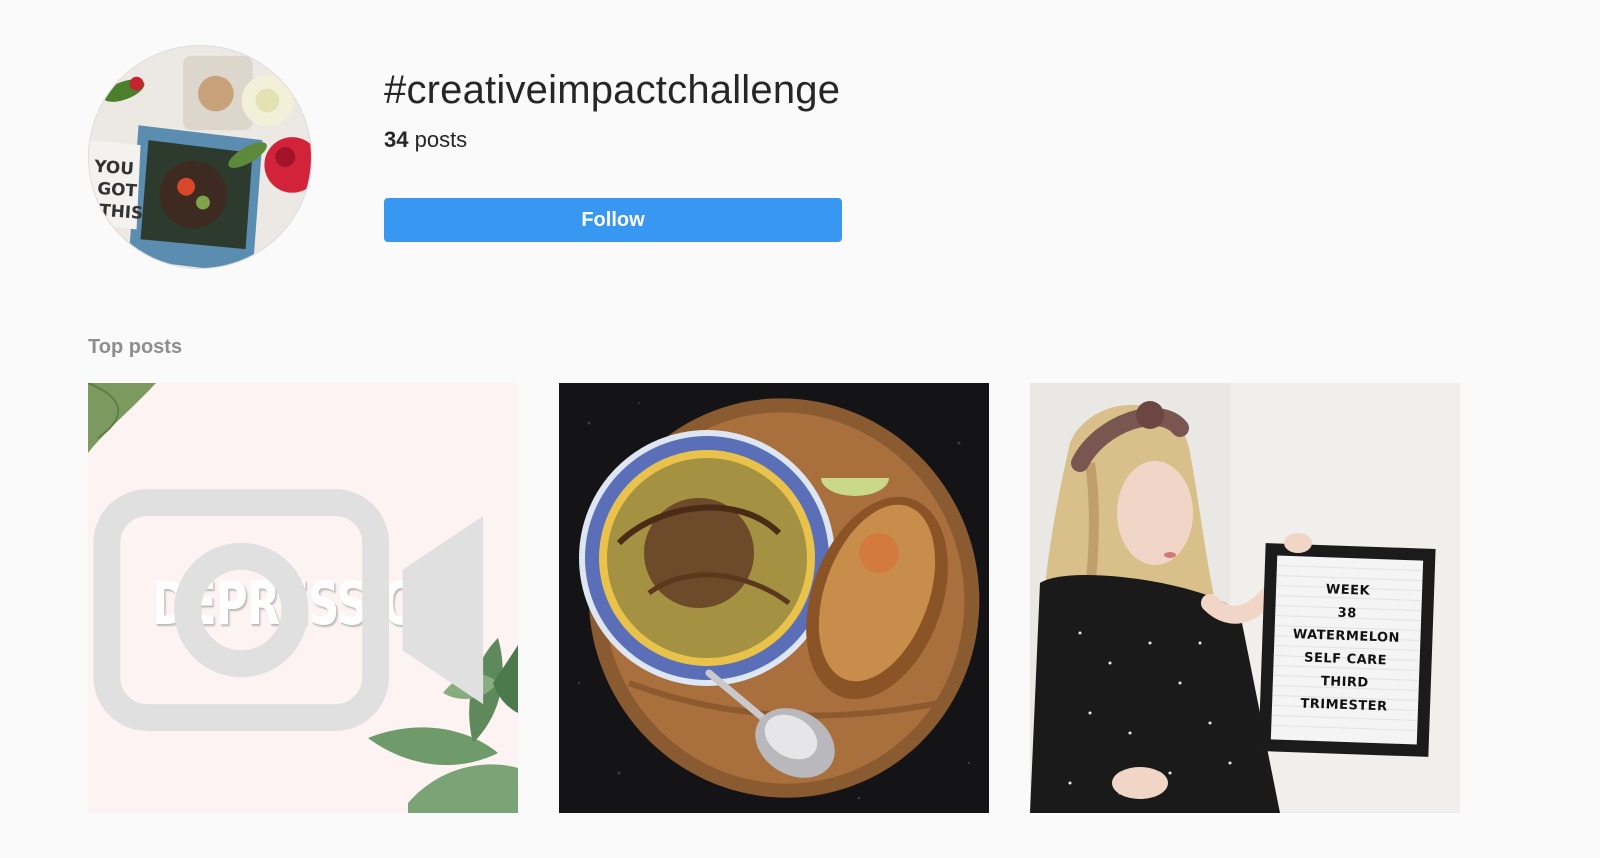 The height and width of the screenshot is (858, 1600). I want to click on post-tile: DEPRESSION, so click(303, 598).